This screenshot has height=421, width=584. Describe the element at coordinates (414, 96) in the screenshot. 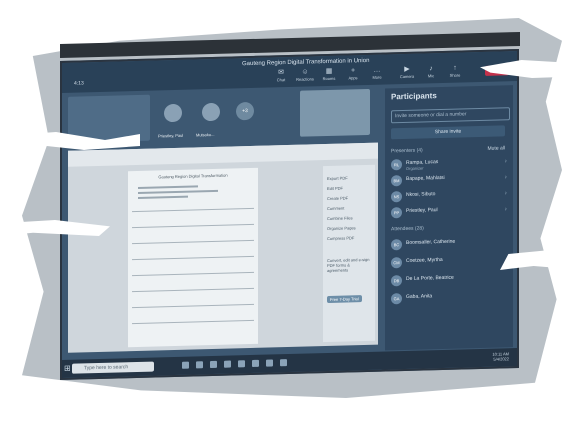

I see `panel-title: Participants` at that location.